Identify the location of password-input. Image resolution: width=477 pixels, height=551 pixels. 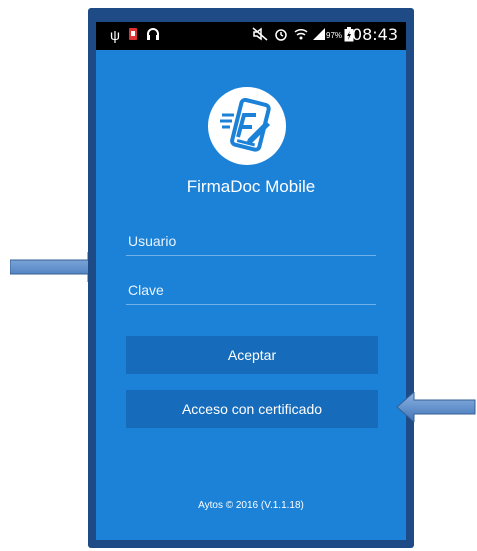
(253, 290).